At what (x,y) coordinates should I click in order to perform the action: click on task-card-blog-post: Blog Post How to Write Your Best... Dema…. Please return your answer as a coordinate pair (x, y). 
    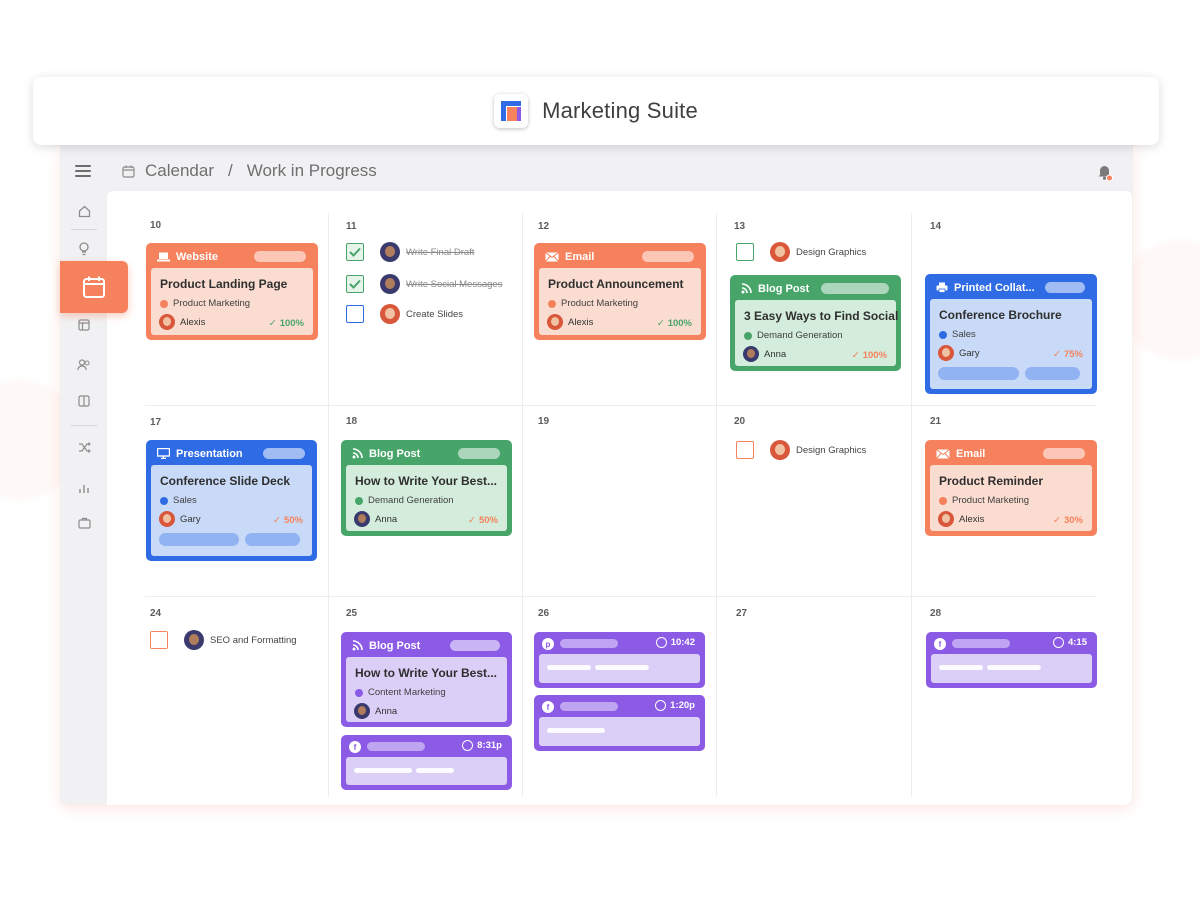
    Looking at the image, I should click on (426, 488).